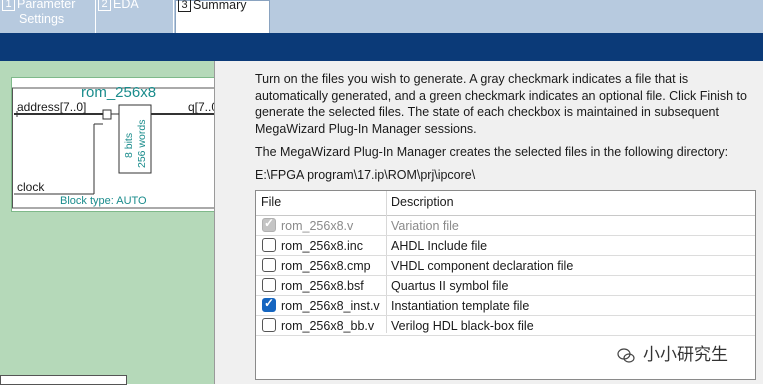  I want to click on tab-number: 3, so click(184, 6).